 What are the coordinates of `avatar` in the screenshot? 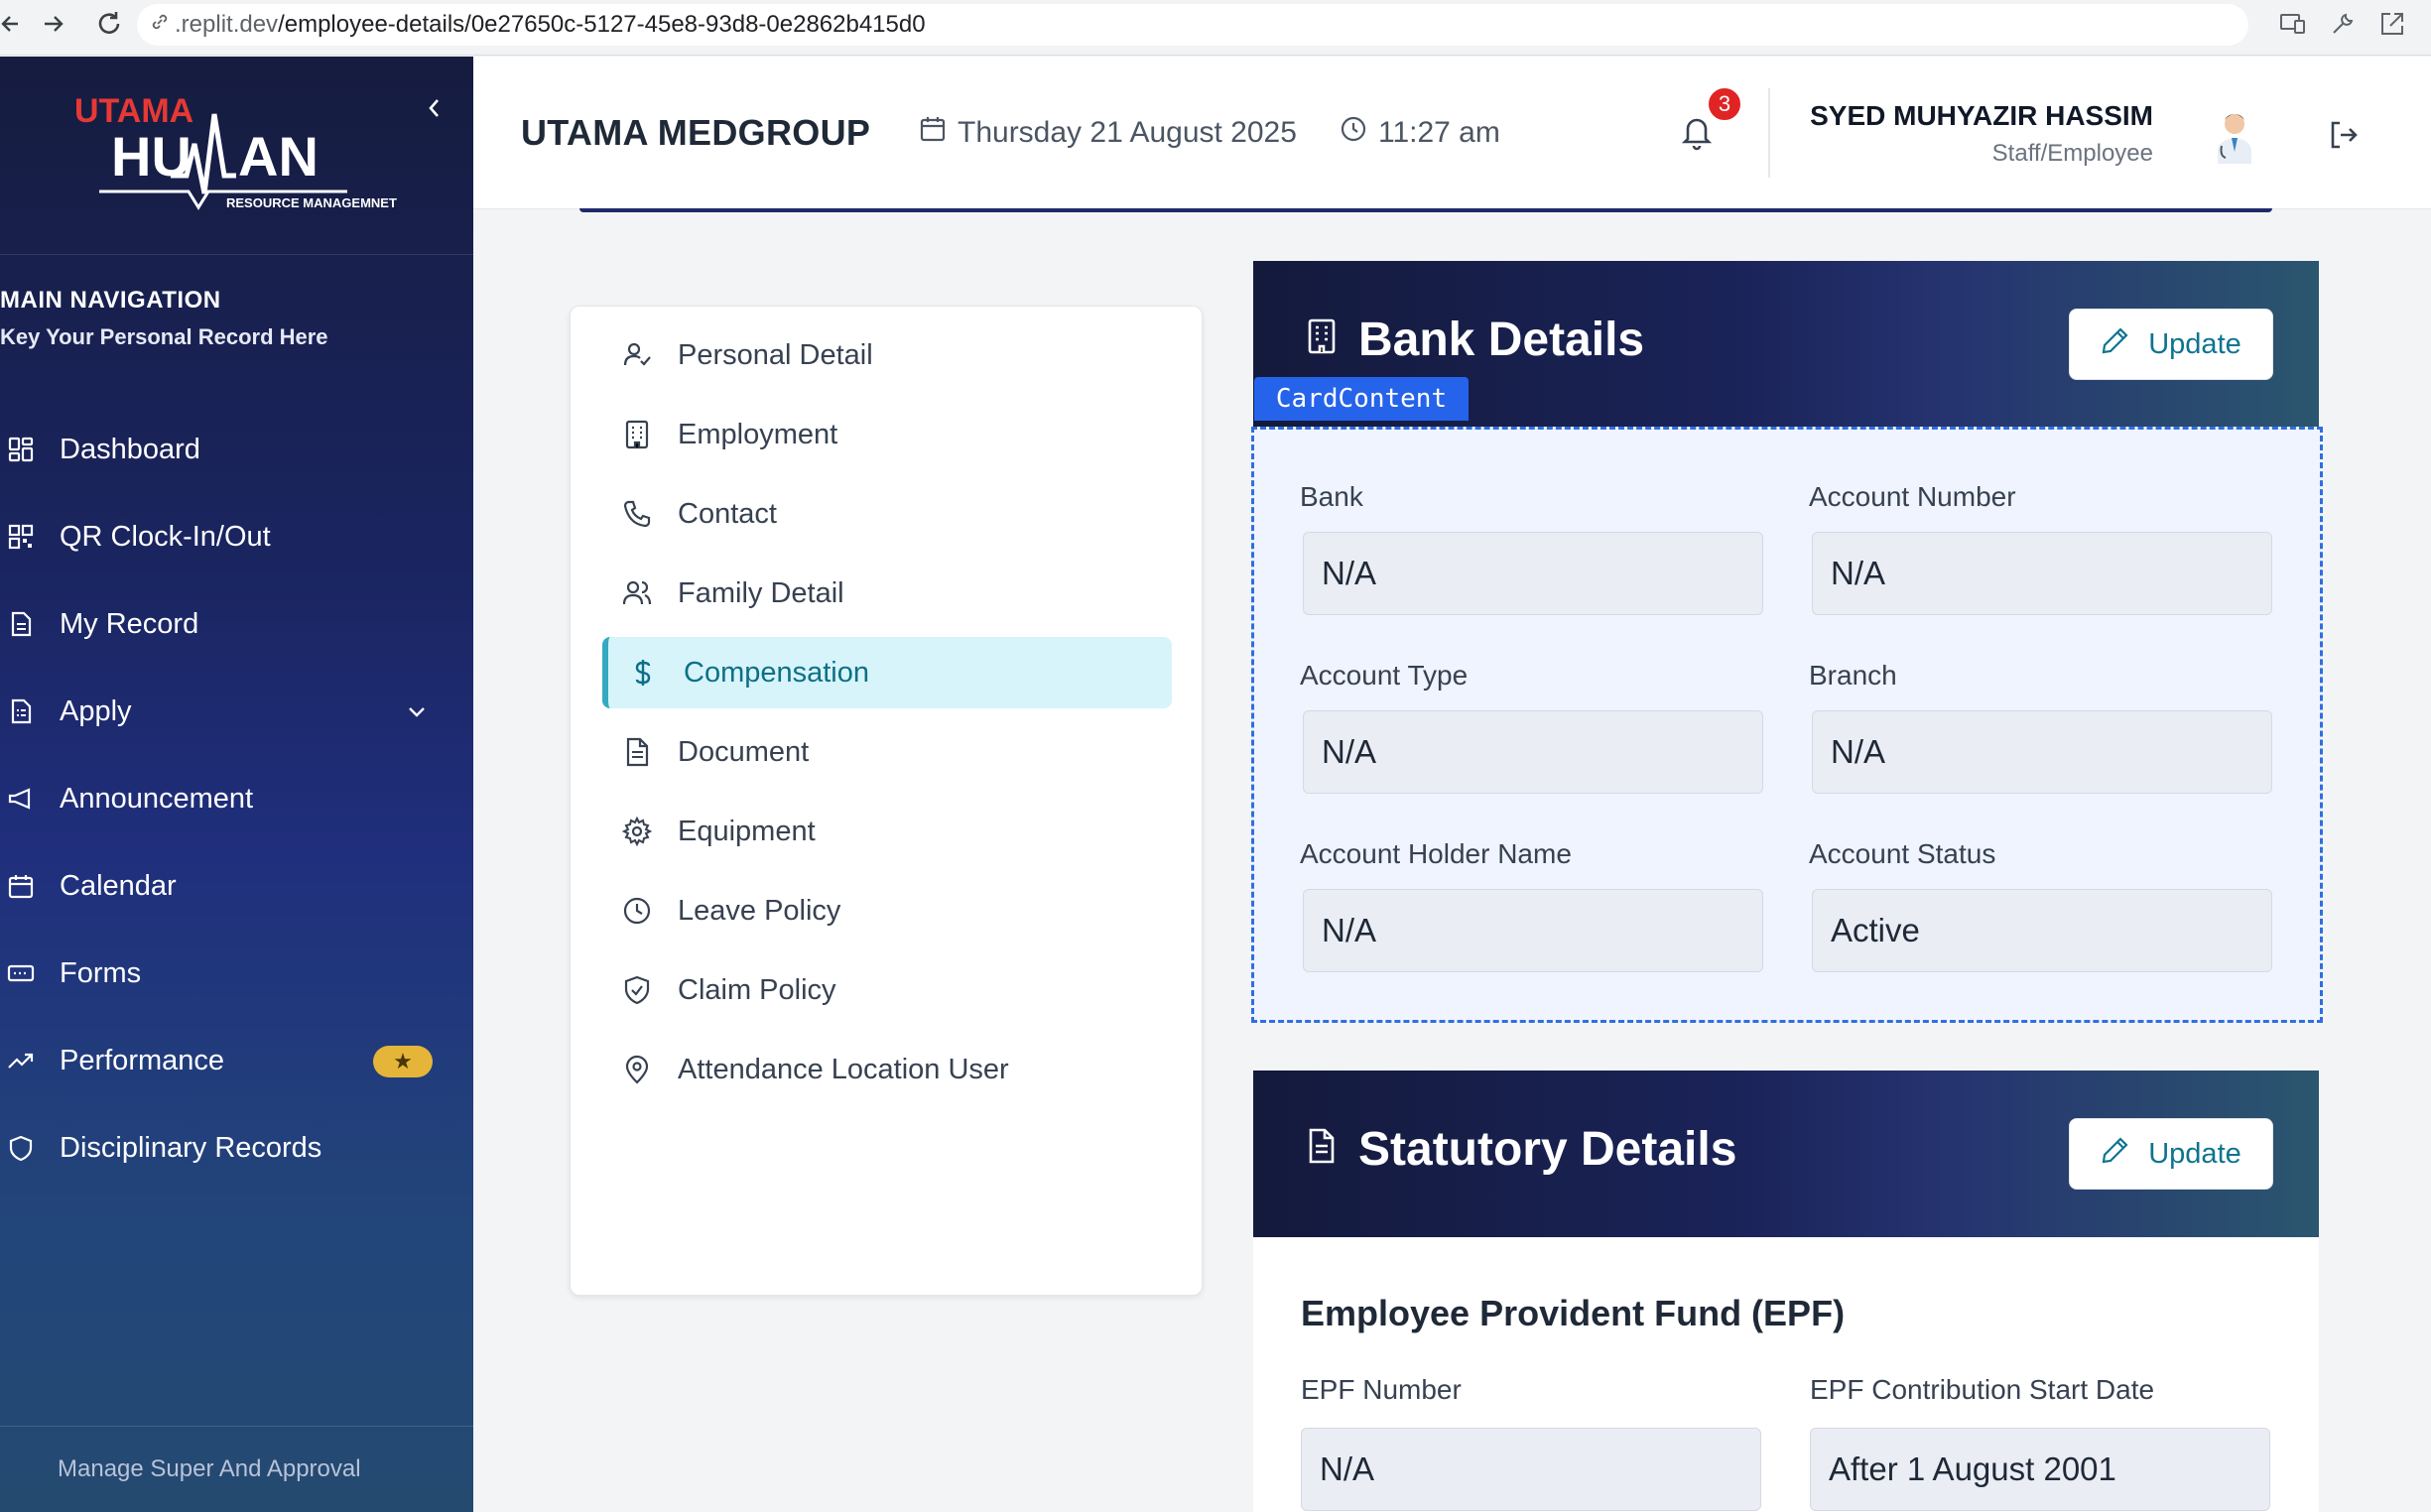 It's located at (2234, 136).